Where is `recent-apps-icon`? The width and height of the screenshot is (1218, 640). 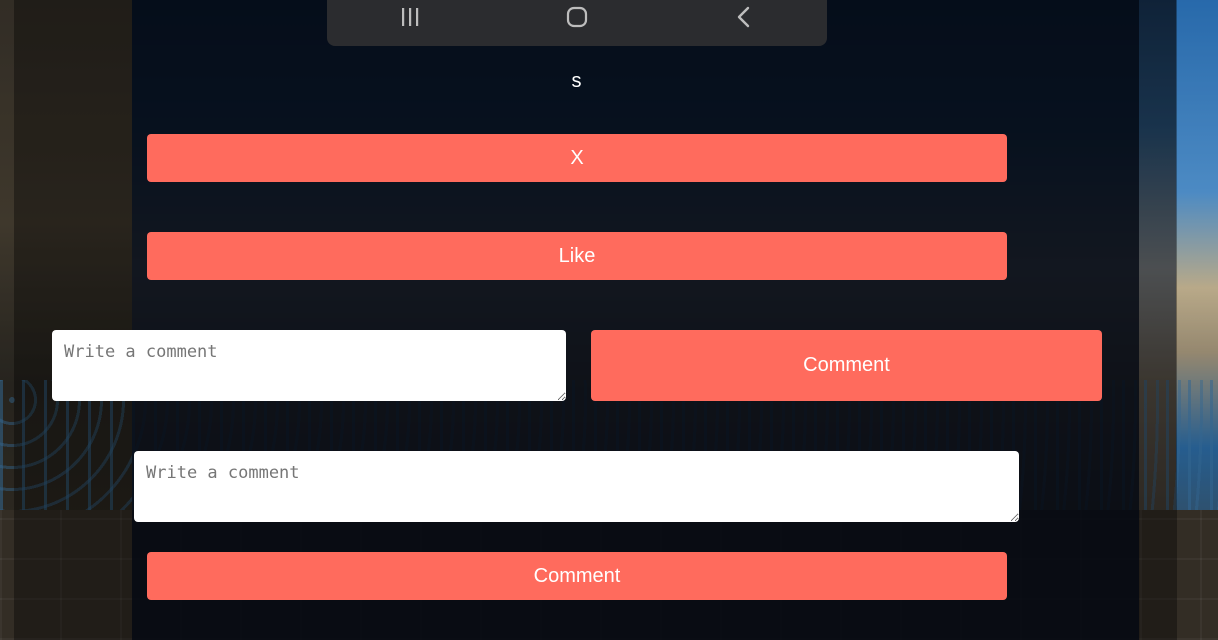
recent-apps-icon is located at coordinates (410, 17).